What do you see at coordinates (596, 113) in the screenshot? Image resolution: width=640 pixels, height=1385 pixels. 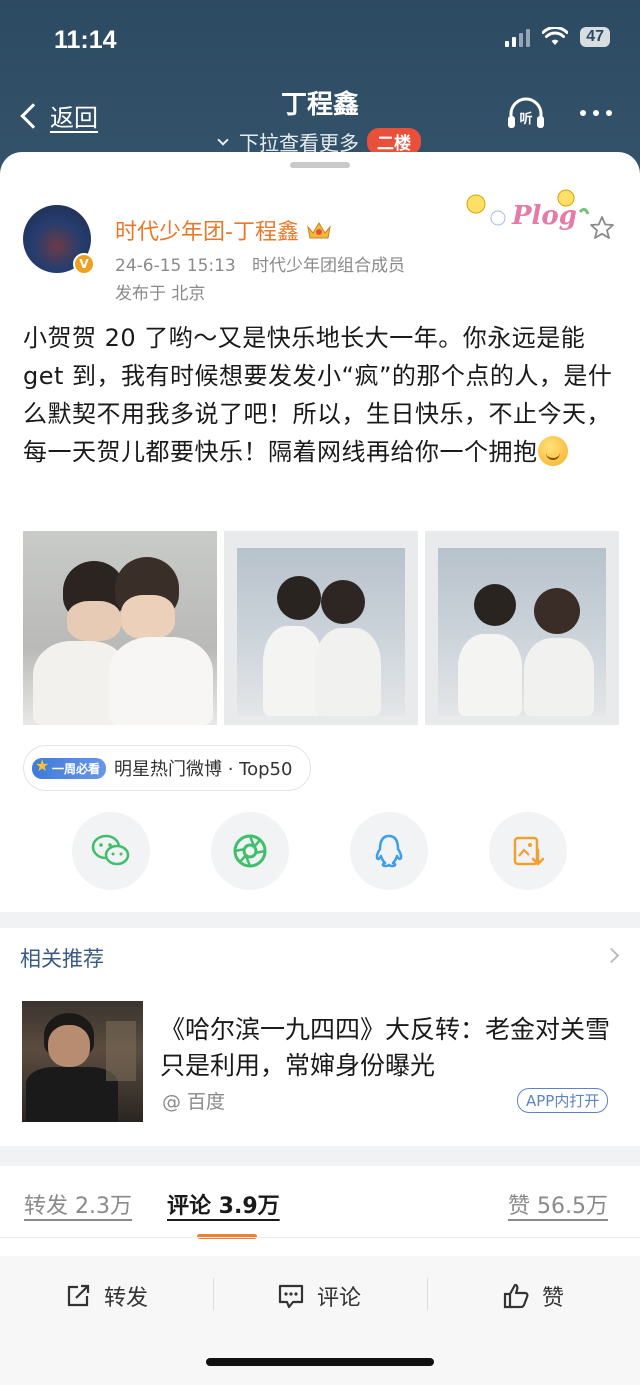 I see `more-options-button` at bounding box center [596, 113].